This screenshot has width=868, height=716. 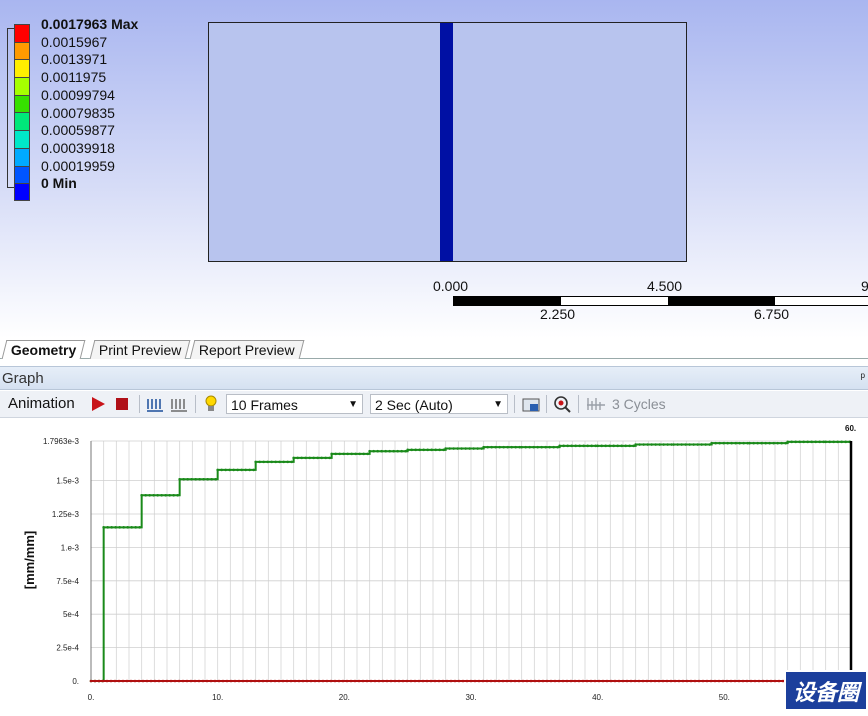 I want to click on time-marker-label: 60., so click(x=850, y=428).